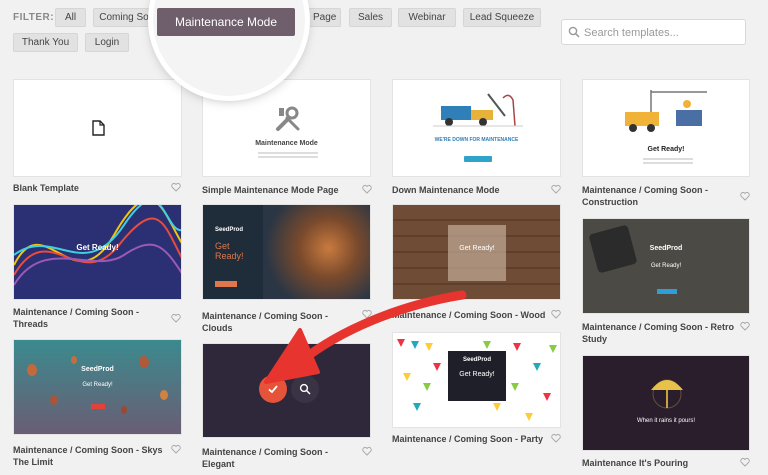 This screenshot has height=475, width=768. What do you see at coordinates (226, 22) in the screenshot?
I see `filter-maintenance-mode-button: Maintenance Mode` at bounding box center [226, 22].